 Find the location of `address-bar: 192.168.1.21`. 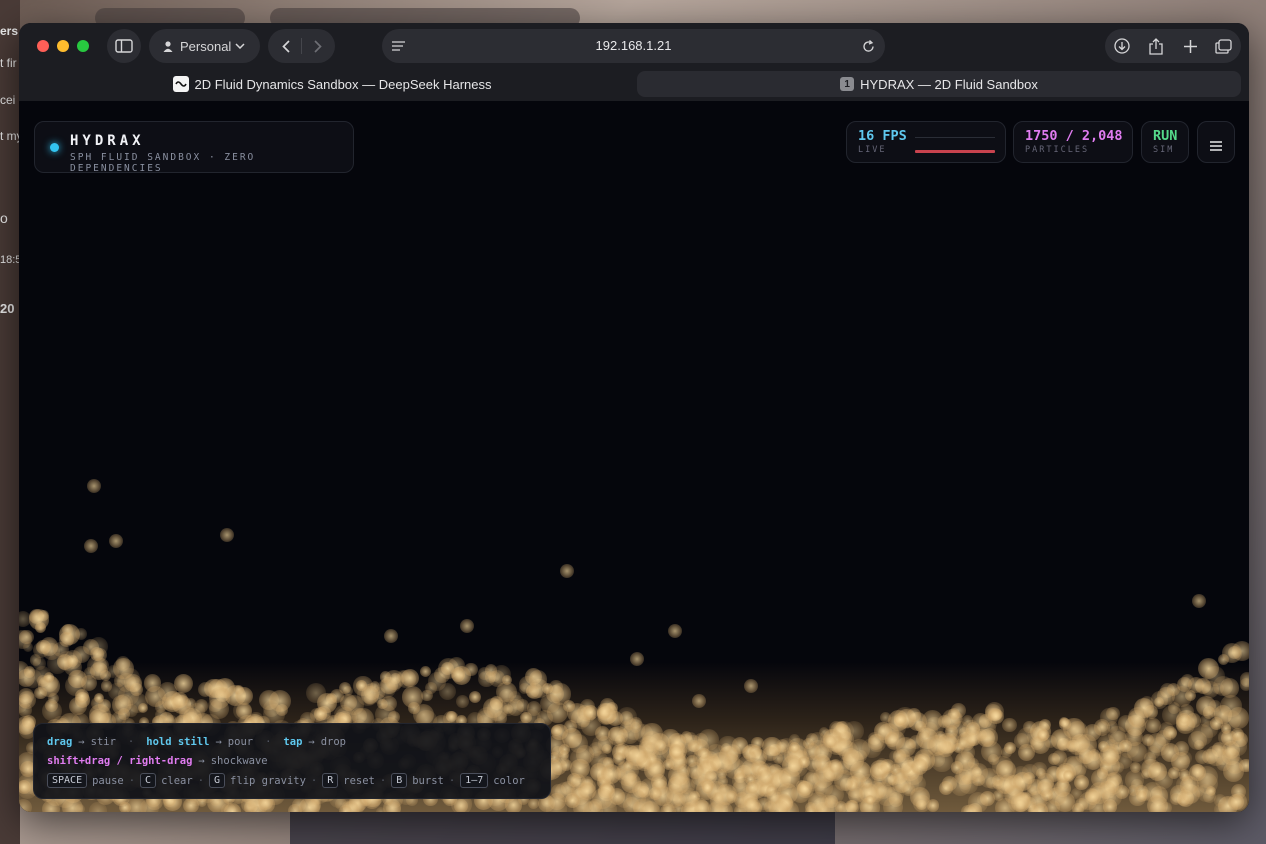

address-bar: 192.168.1.21 is located at coordinates (633, 46).